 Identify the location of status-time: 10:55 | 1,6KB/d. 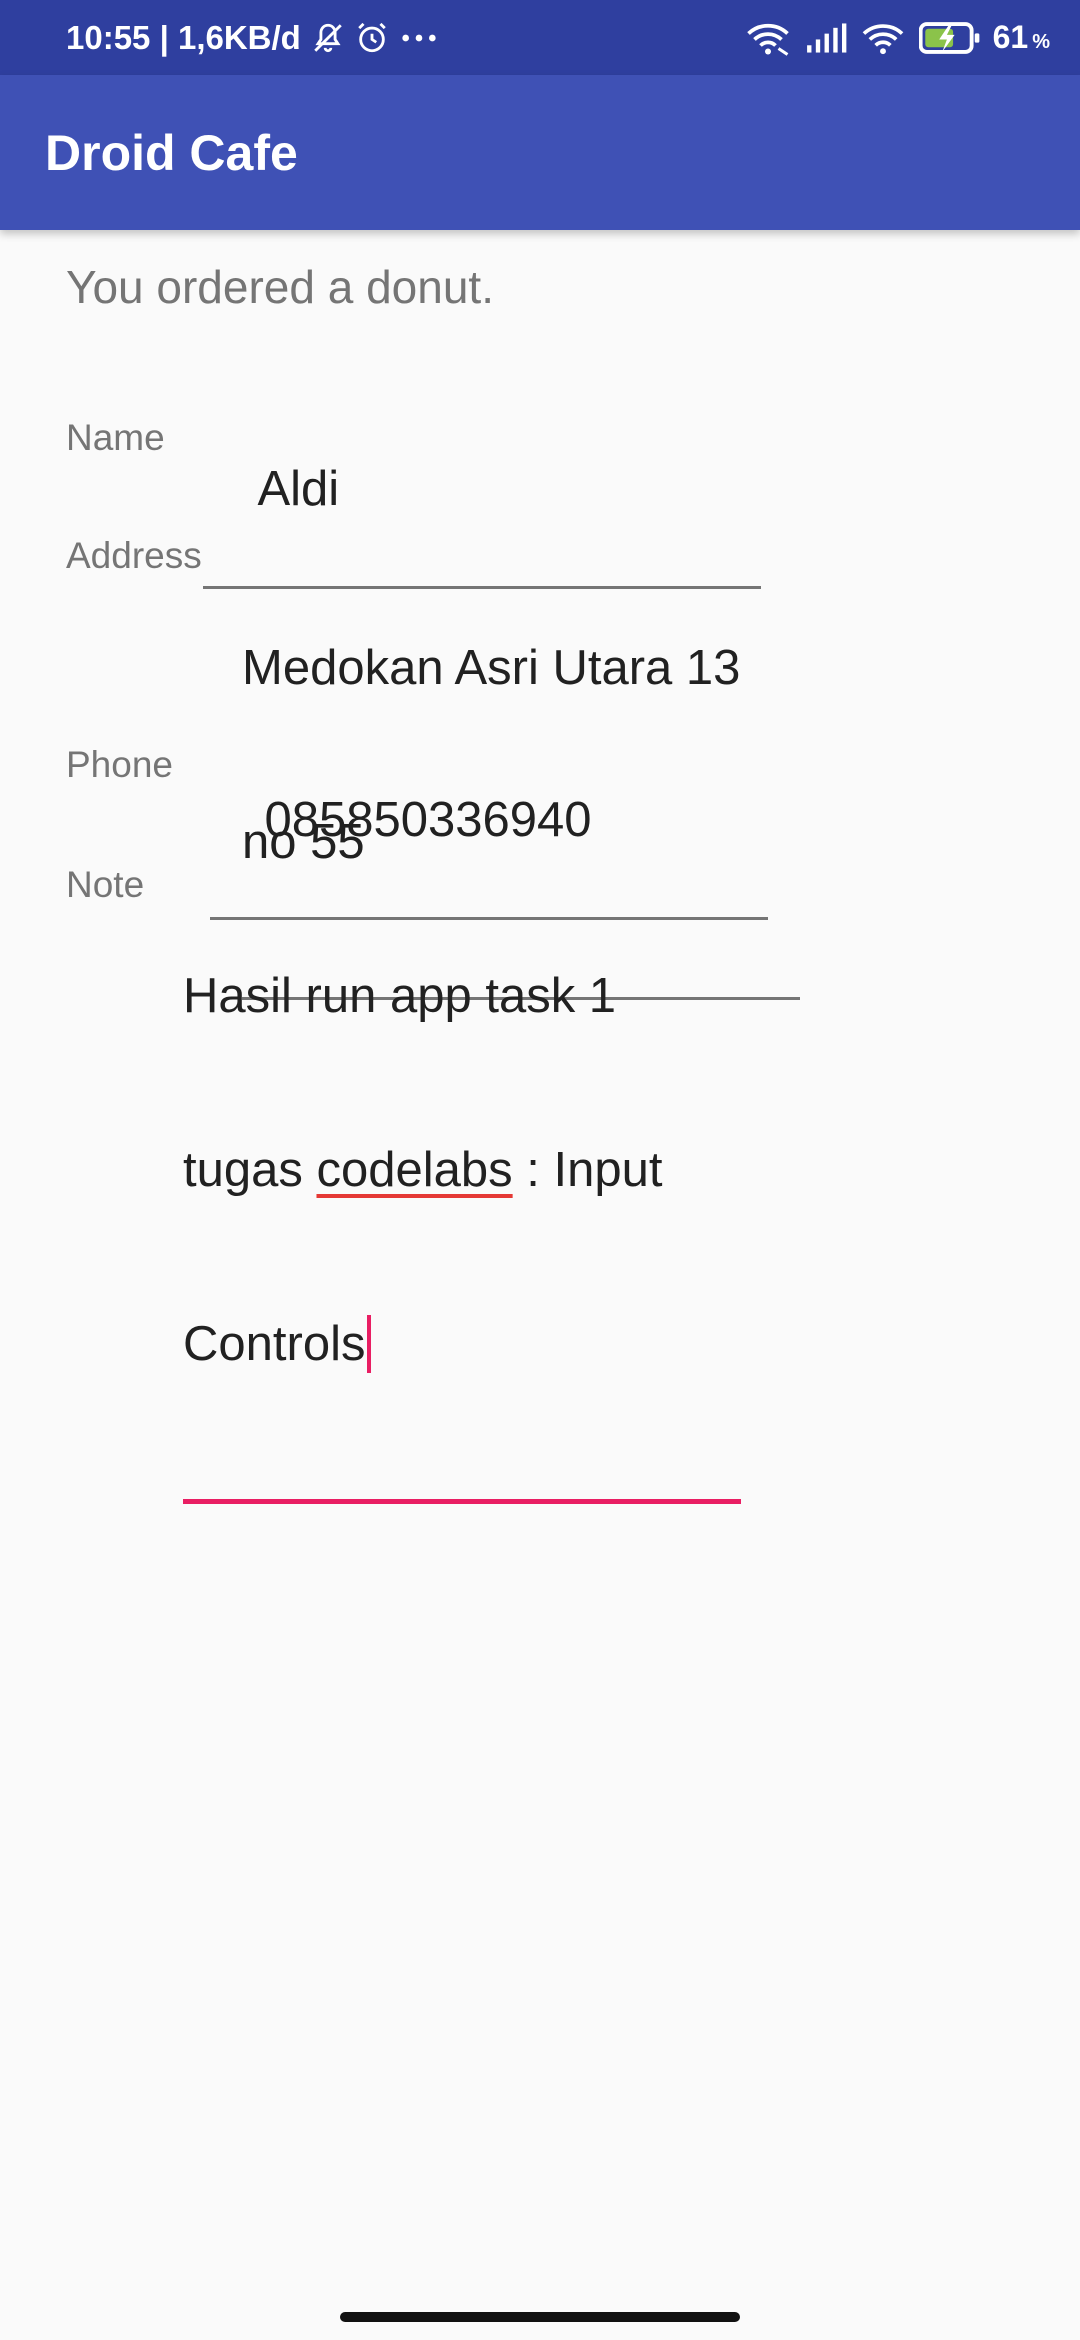
(183, 37).